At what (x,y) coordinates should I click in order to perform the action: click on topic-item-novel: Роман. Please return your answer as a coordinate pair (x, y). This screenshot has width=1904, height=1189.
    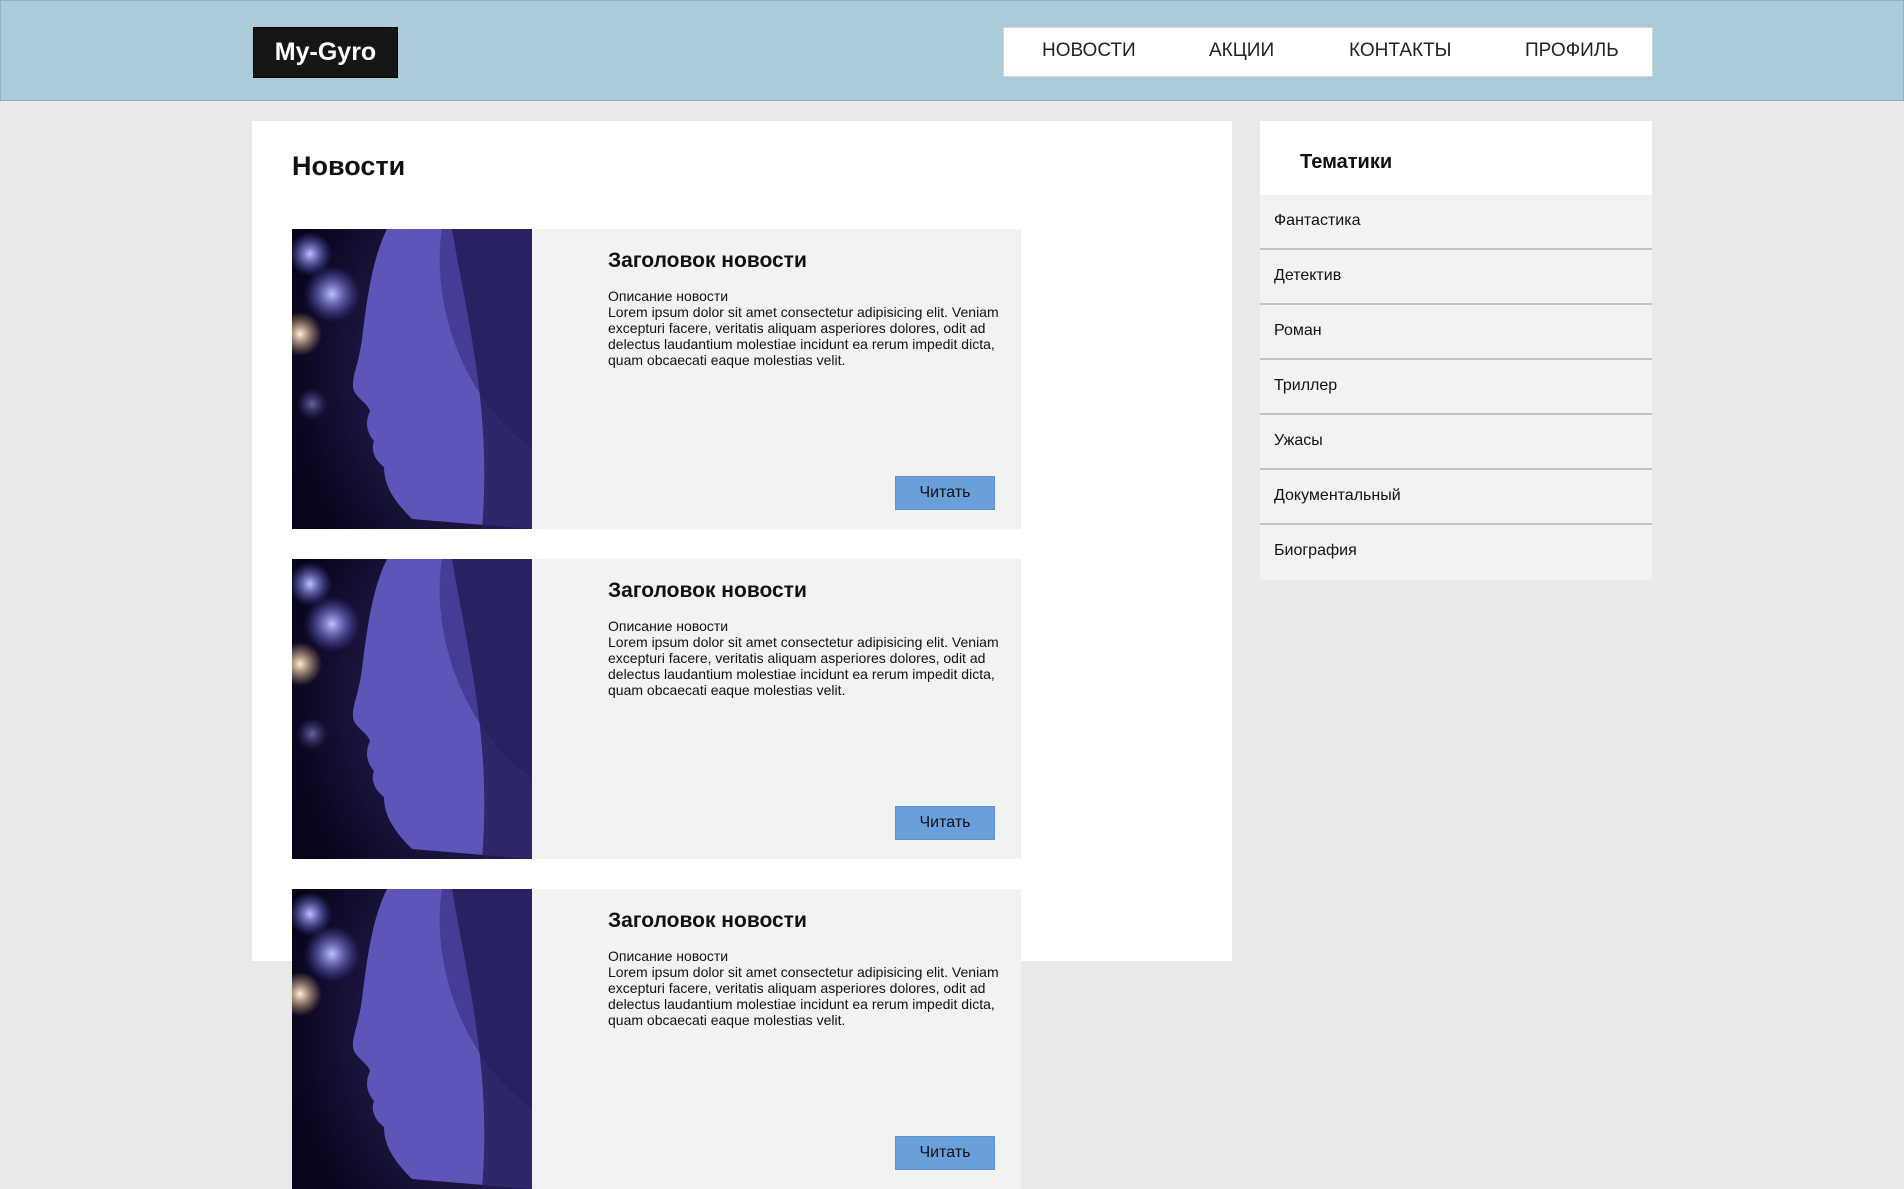
    Looking at the image, I should click on (1456, 332).